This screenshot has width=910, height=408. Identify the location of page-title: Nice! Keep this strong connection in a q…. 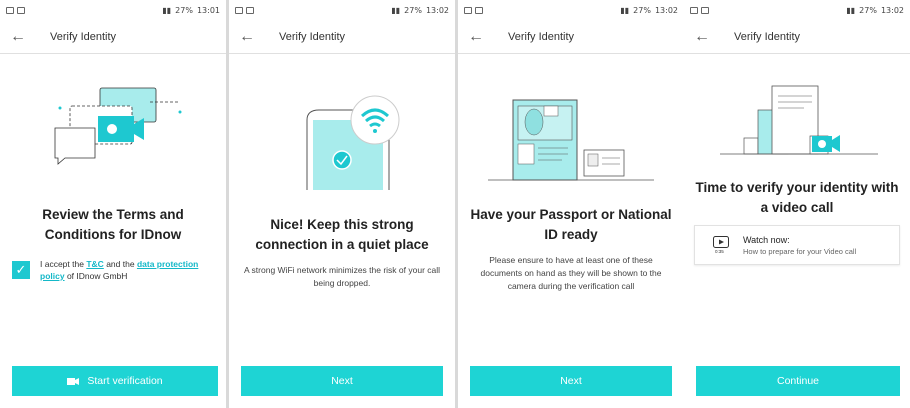
(342, 234).